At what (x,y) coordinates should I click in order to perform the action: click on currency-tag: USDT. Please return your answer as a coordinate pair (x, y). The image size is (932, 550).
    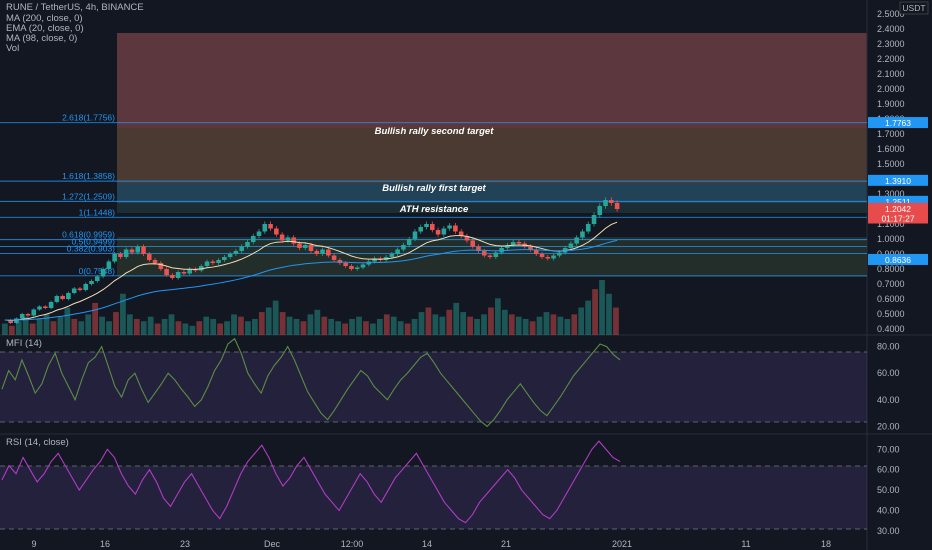
    Looking at the image, I should click on (913, 8).